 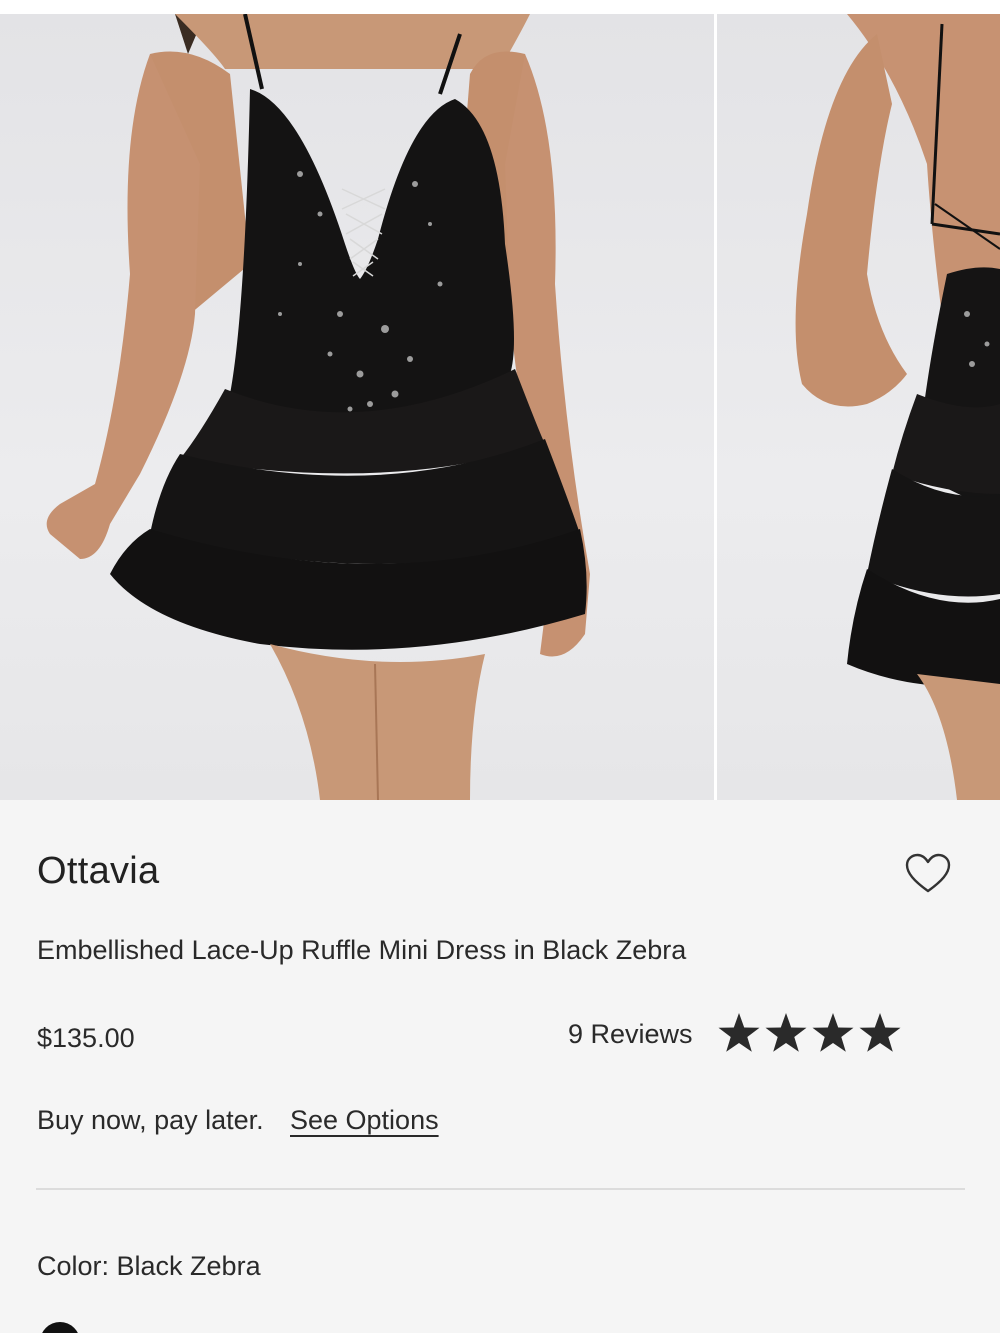 I want to click on product-price: $135.00, so click(x=86, y=1038).